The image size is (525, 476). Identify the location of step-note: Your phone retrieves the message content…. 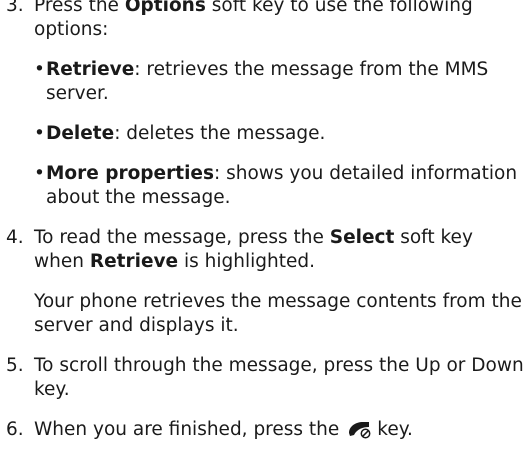
(278, 313).